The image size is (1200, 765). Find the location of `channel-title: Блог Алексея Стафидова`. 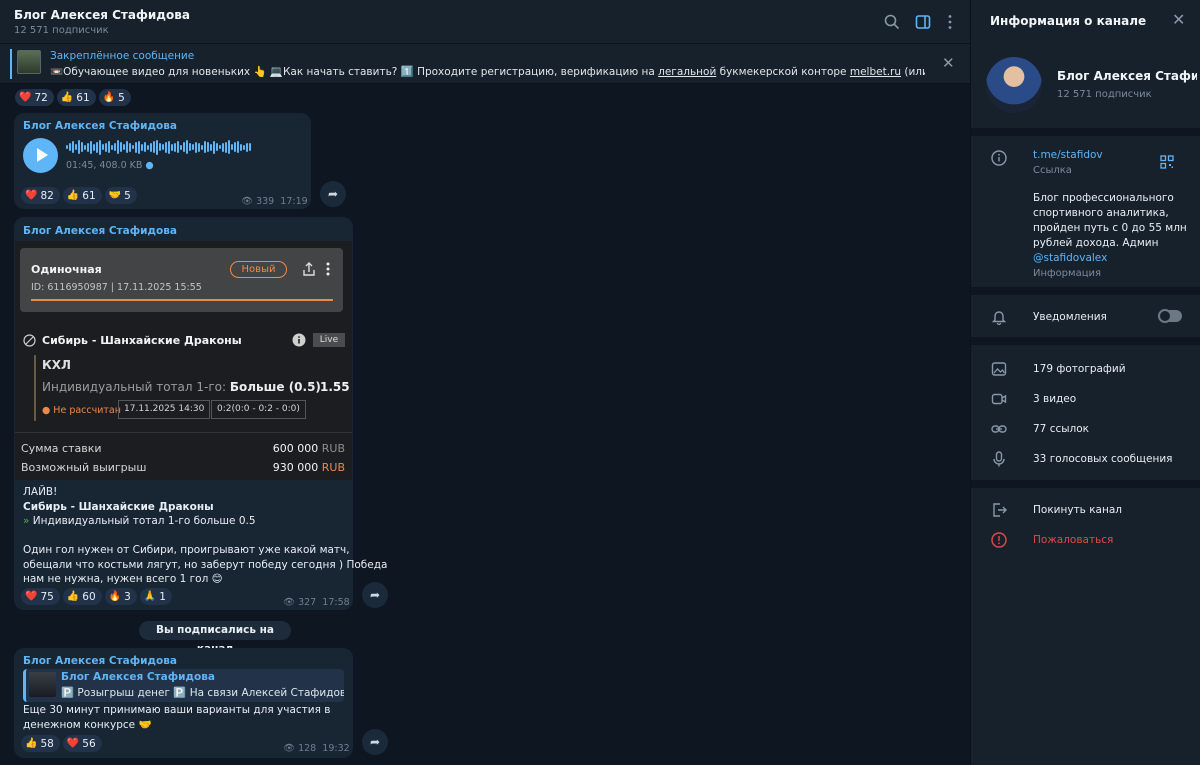

channel-title: Блог Алексея Стафидова is located at coordinates (102, 15).